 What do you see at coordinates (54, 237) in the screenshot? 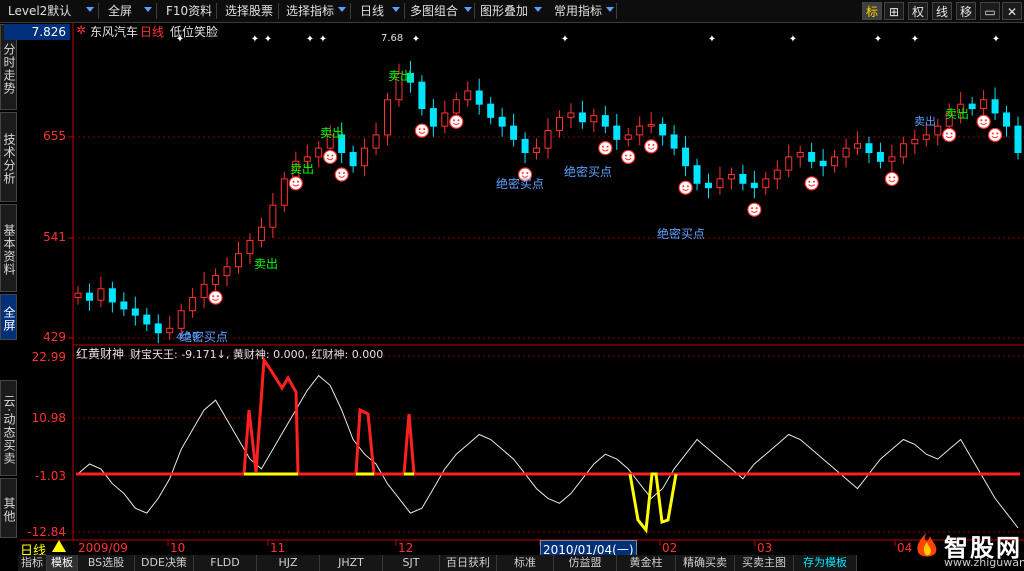
I see `y-tick-541: 541` at bounding box center [54, 237].